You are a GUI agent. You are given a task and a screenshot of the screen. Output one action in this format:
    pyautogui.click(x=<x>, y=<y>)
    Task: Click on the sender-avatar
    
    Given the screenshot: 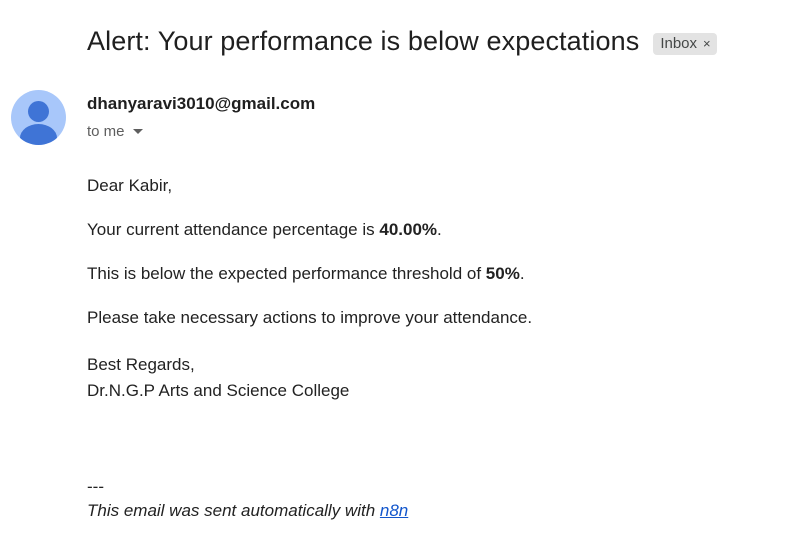 What is the action you would take?
    pyautogui.click(x=38, y=117)
    